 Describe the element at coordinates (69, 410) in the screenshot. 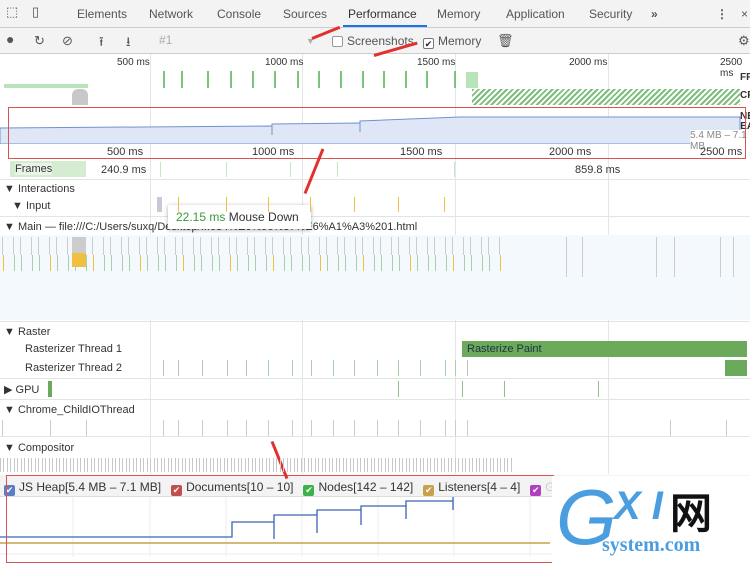

I see `childio-track: ▼ Chrome_ChildIOThread` at that location.